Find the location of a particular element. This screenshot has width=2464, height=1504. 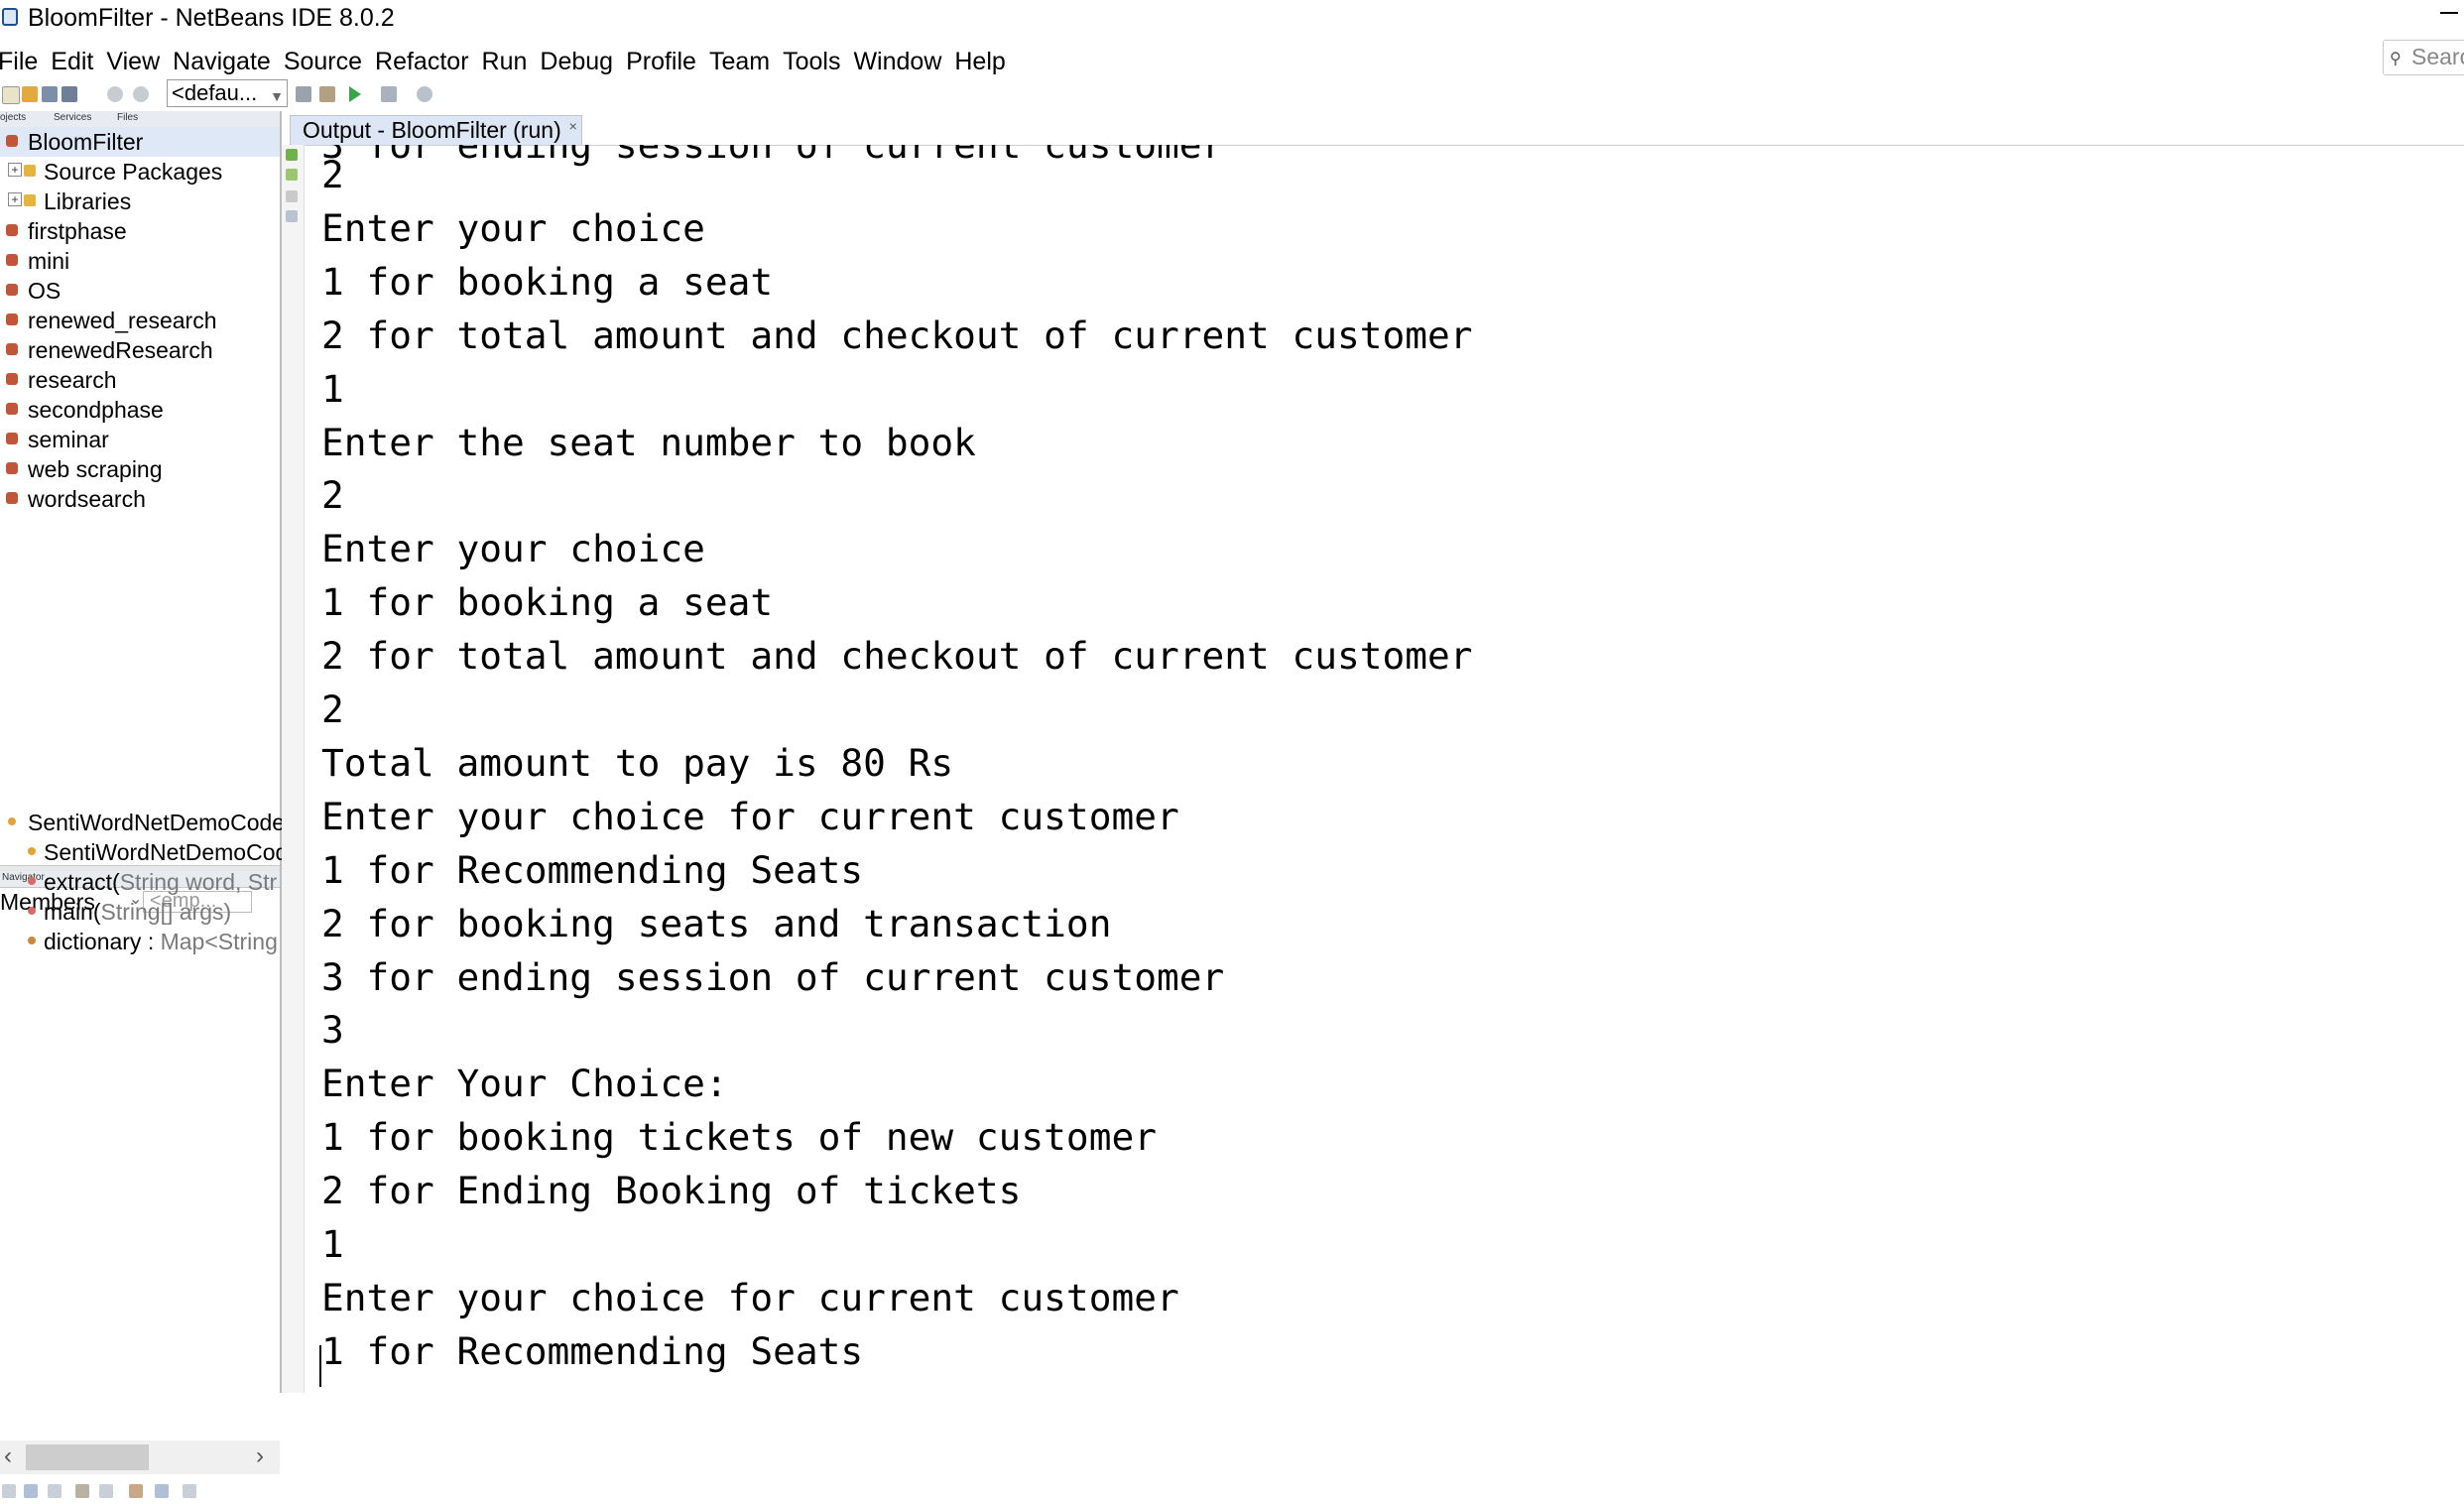

navigator-item: extract(String word, Str is located at coordinates (140, 882).